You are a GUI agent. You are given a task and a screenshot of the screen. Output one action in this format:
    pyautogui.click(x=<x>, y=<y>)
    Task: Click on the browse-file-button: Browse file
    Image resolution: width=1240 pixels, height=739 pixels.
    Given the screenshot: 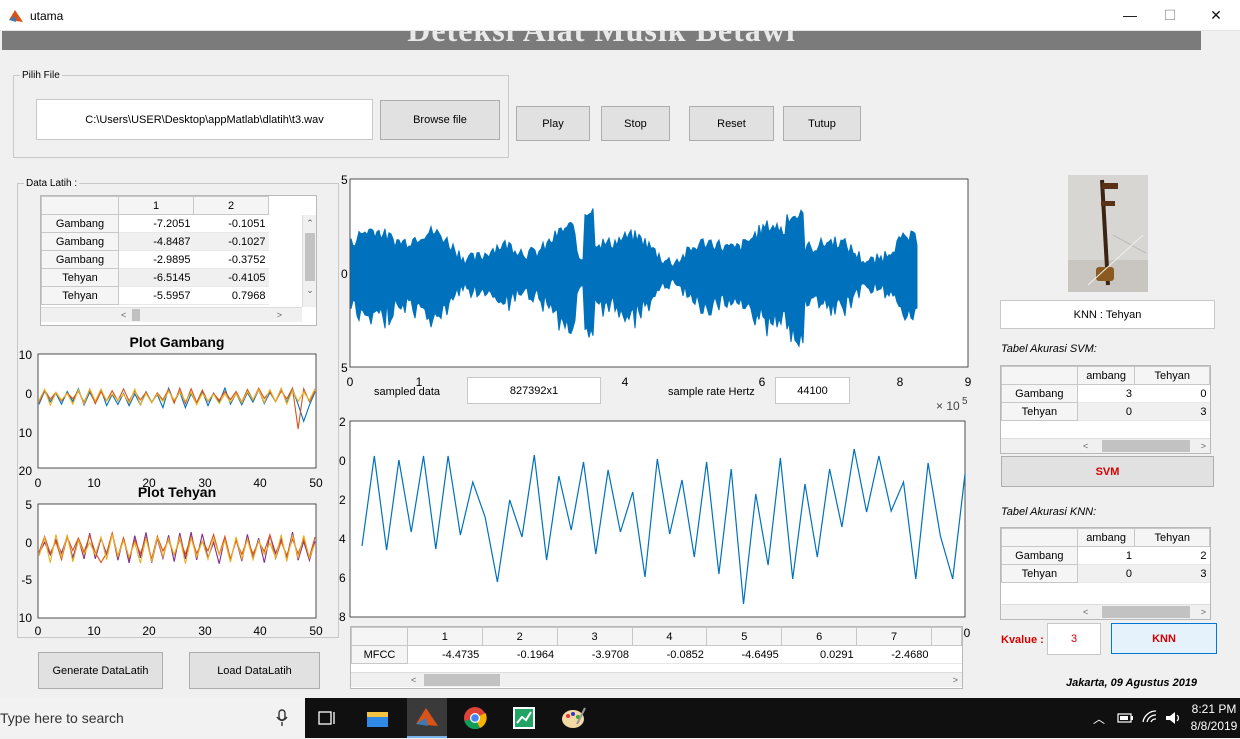 What is the action you would take?
    pyautogui.click(x=440, y=120)
    